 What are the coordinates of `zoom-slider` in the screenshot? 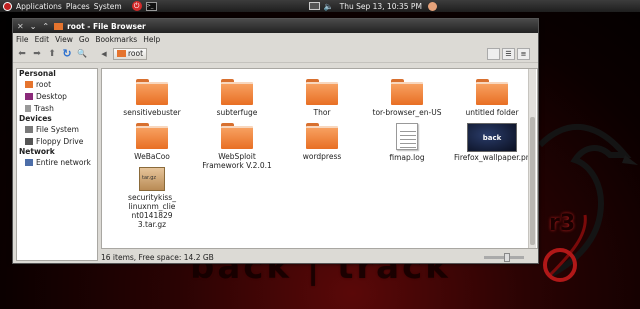 It's located at (504, 257).